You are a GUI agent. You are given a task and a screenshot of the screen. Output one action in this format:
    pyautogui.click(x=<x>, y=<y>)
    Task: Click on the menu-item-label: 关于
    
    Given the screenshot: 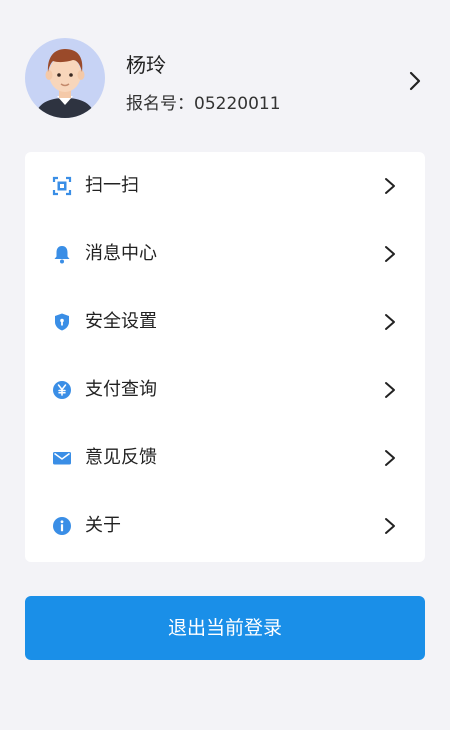 What is the action you would take?
    pyautogui.click(x=103, y=525)
    